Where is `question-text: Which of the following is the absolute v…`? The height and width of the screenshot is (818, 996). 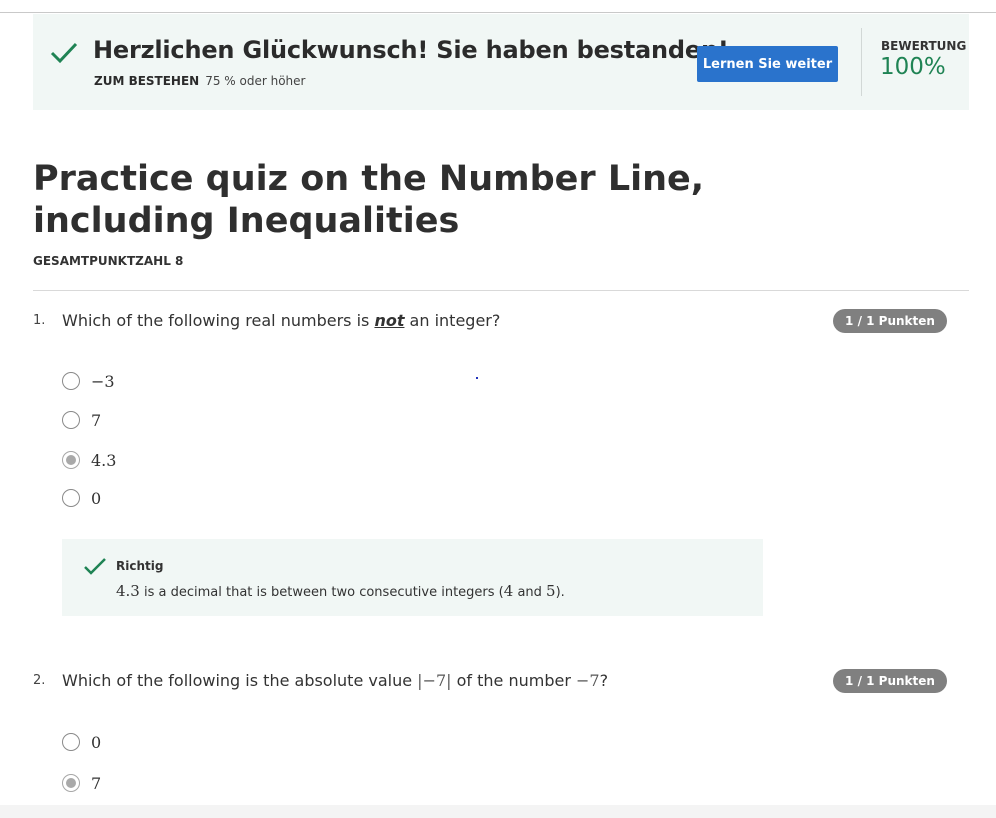 question-text: Which of the following is the absolute v… is located at coordinates (335, 680).